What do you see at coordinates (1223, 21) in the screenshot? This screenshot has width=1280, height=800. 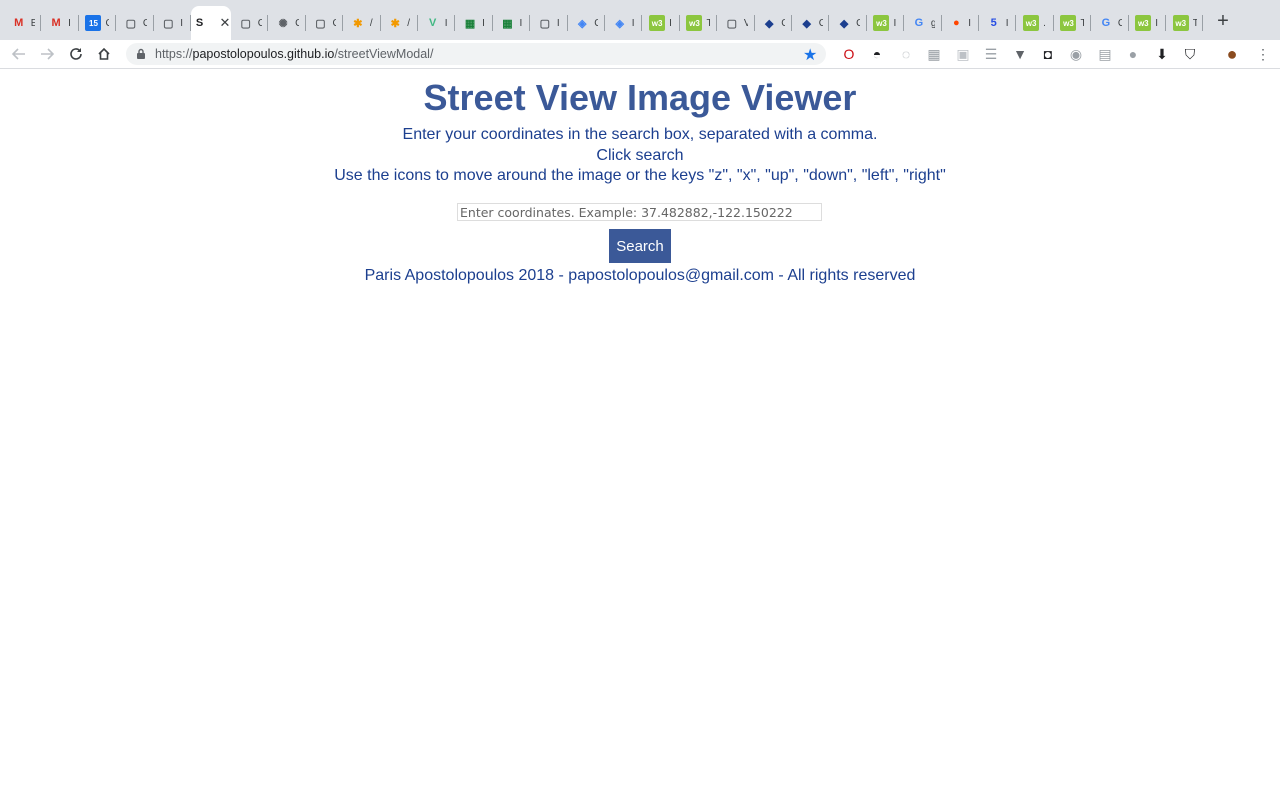 I see `new-tab-button: +` at bounding box center [1223, 21].